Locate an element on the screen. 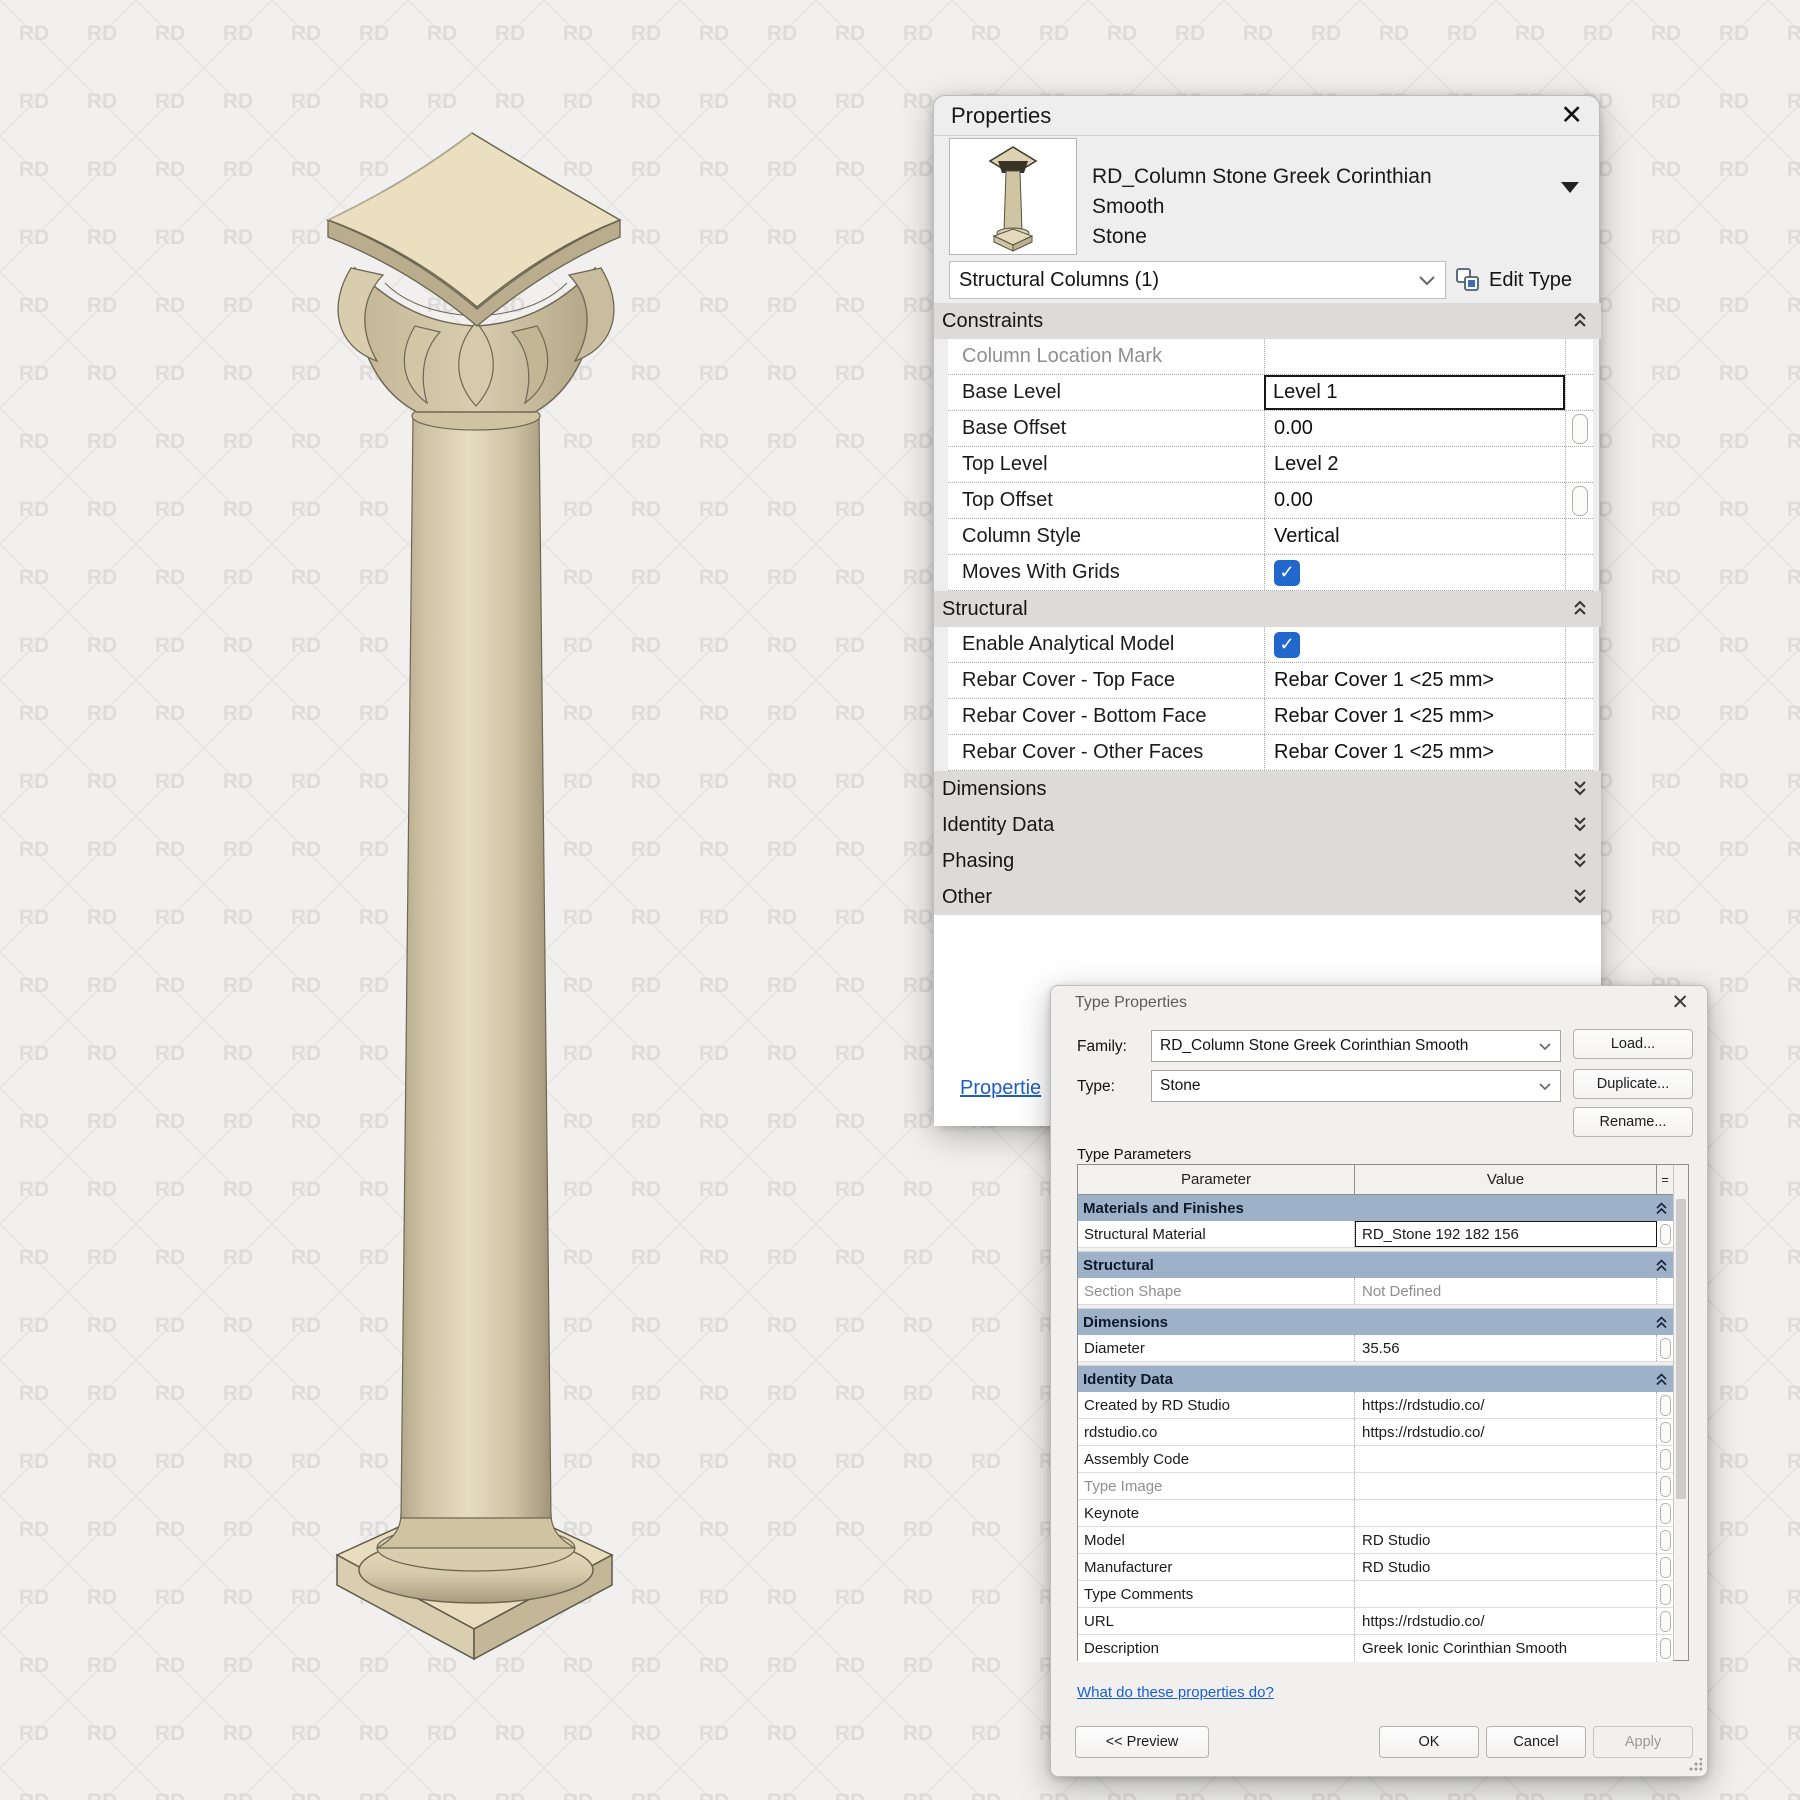 Image resolution: width=1800 pixels, height=1800 pixels. ok-button: OK is located at coordinates (1429, 1742).